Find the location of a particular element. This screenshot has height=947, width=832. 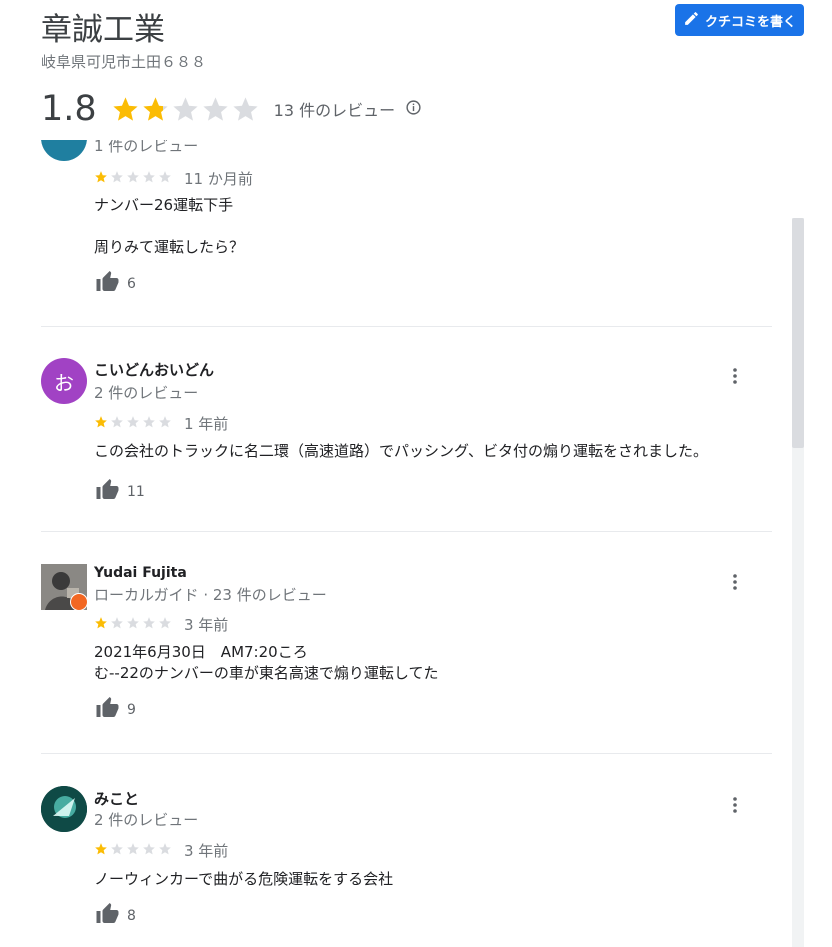

write-review-button: クチコミを書く is located at coordinates (739, 20).